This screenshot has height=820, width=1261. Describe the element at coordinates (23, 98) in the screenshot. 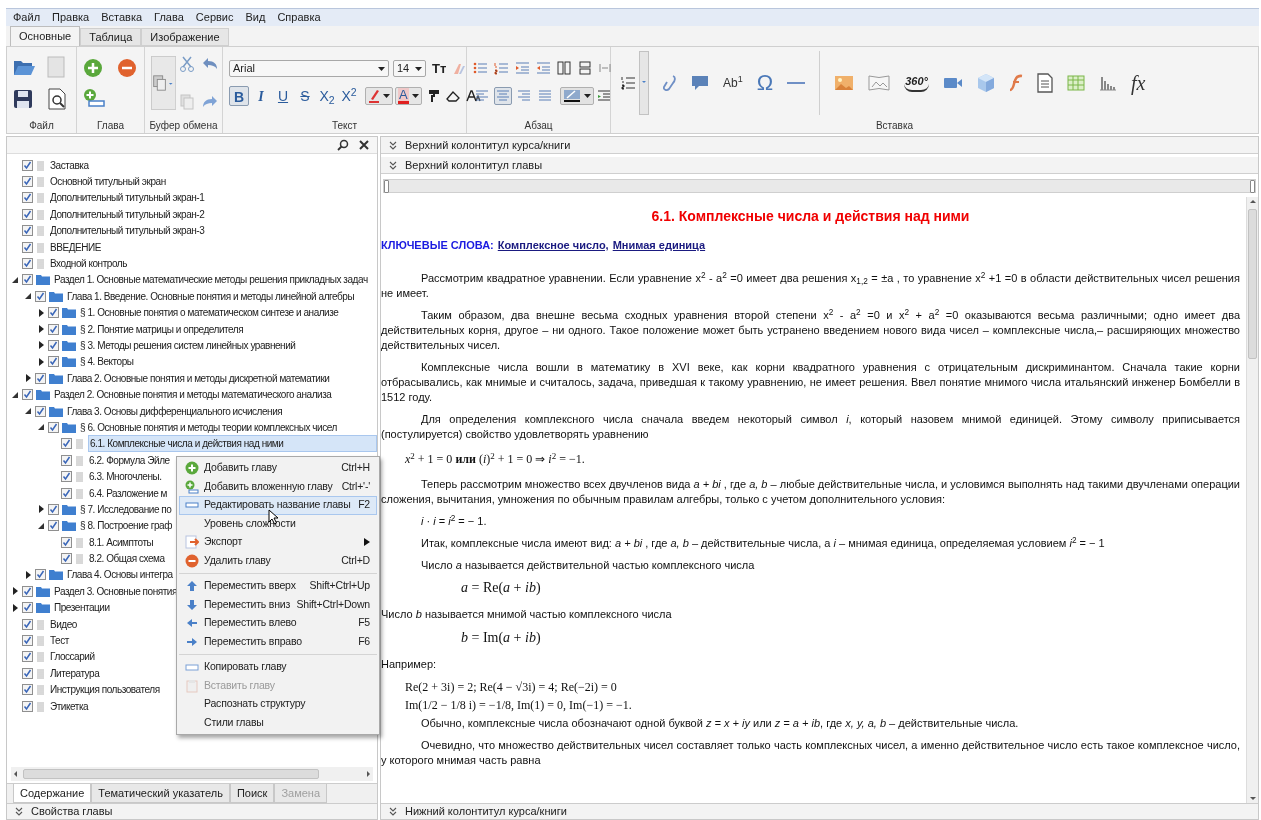

I see `save-icon` at that location.